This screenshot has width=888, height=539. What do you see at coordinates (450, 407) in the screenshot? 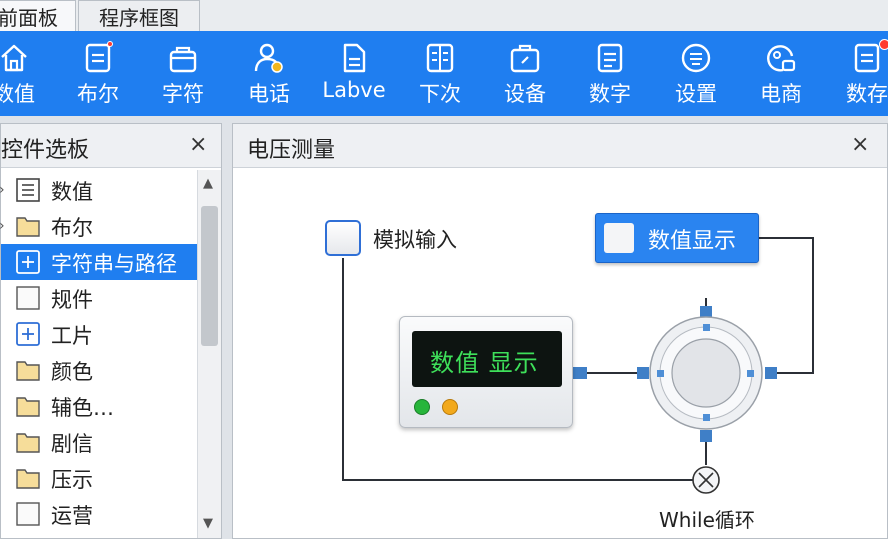
I see `yellow-led-icon` at bounding box center [450, 407].